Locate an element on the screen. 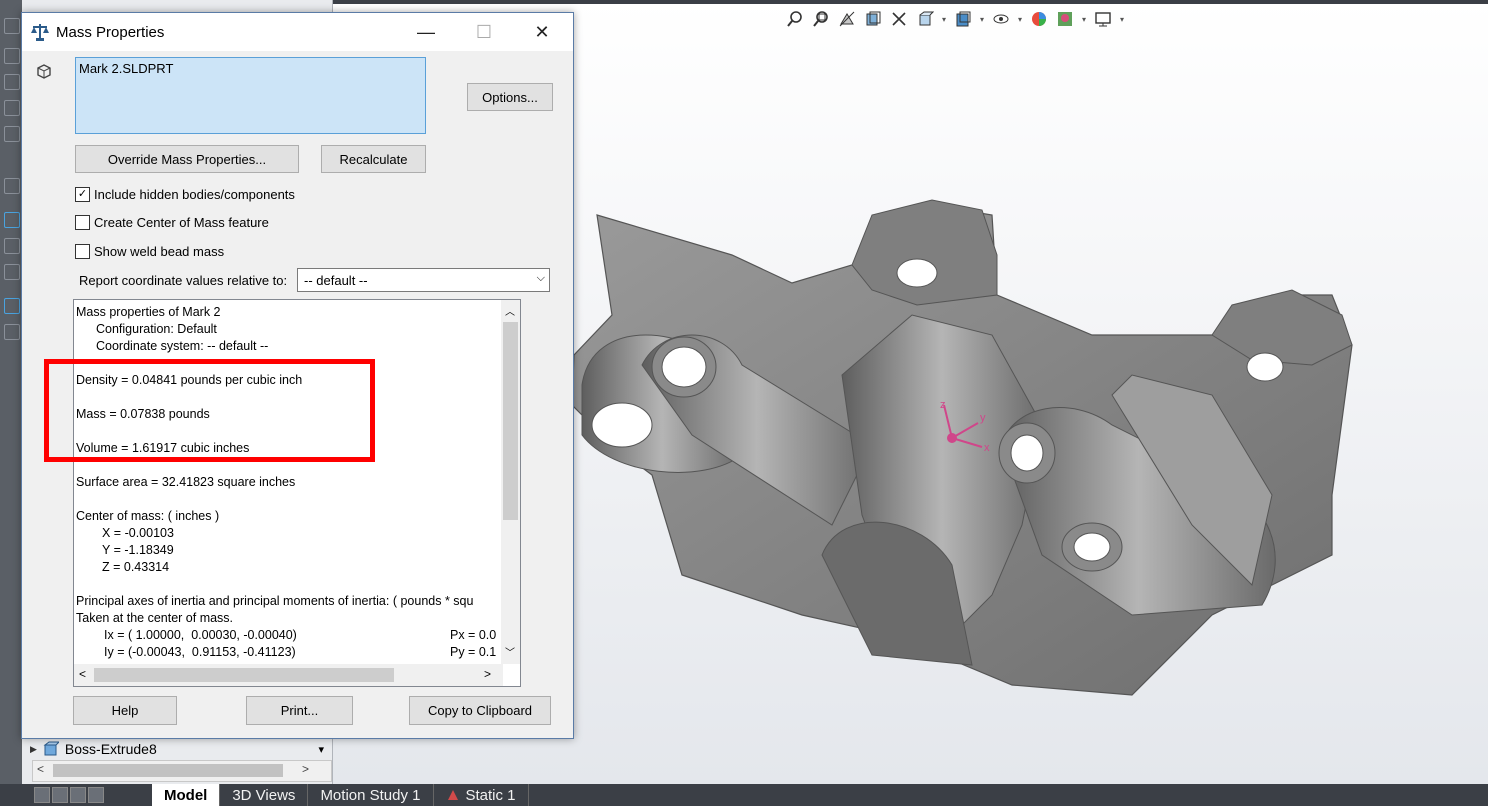 This screenshot has width=1488, height=806. dialog-title: Mass Properties is located at coordinates (110, 32).